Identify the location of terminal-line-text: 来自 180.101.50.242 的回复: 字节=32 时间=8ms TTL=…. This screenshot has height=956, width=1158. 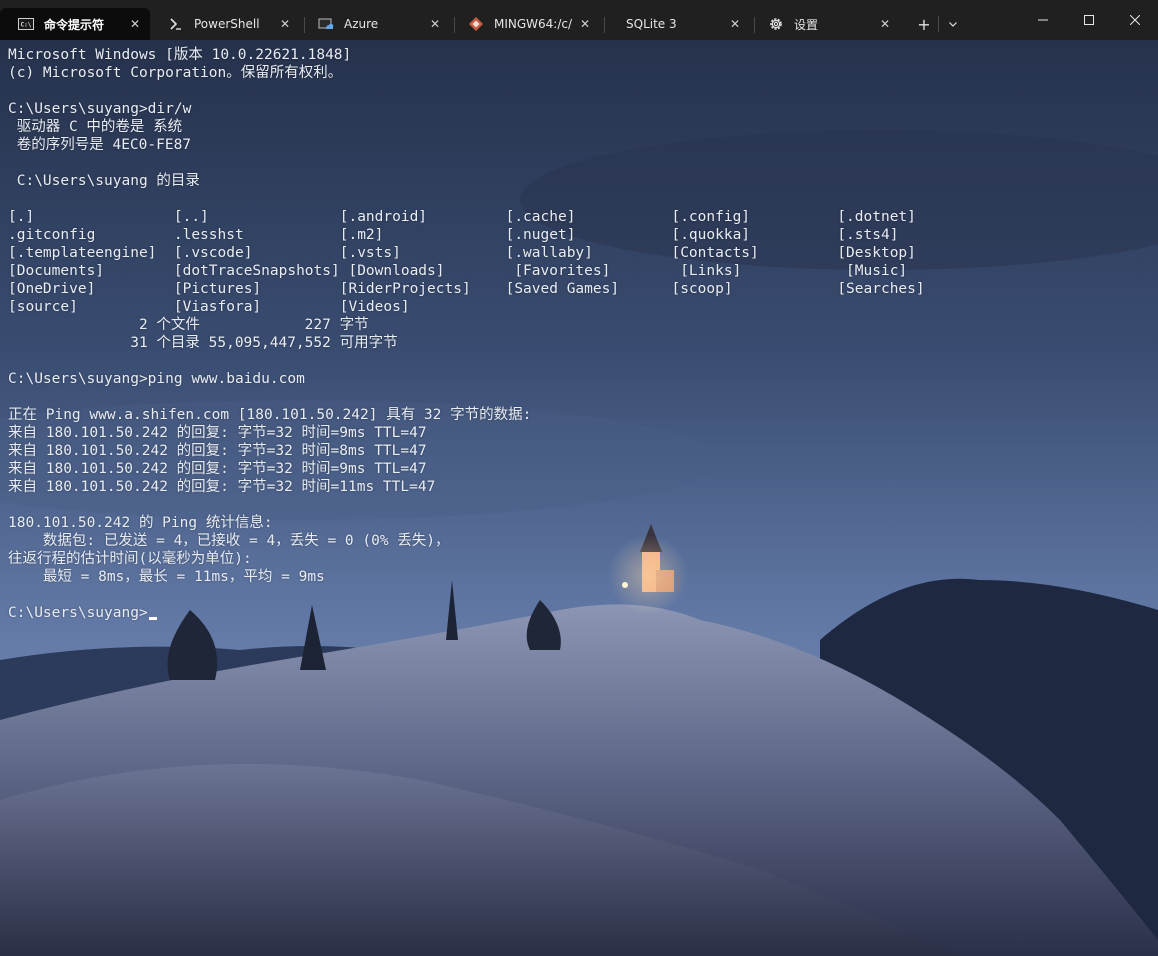
(217, 451).